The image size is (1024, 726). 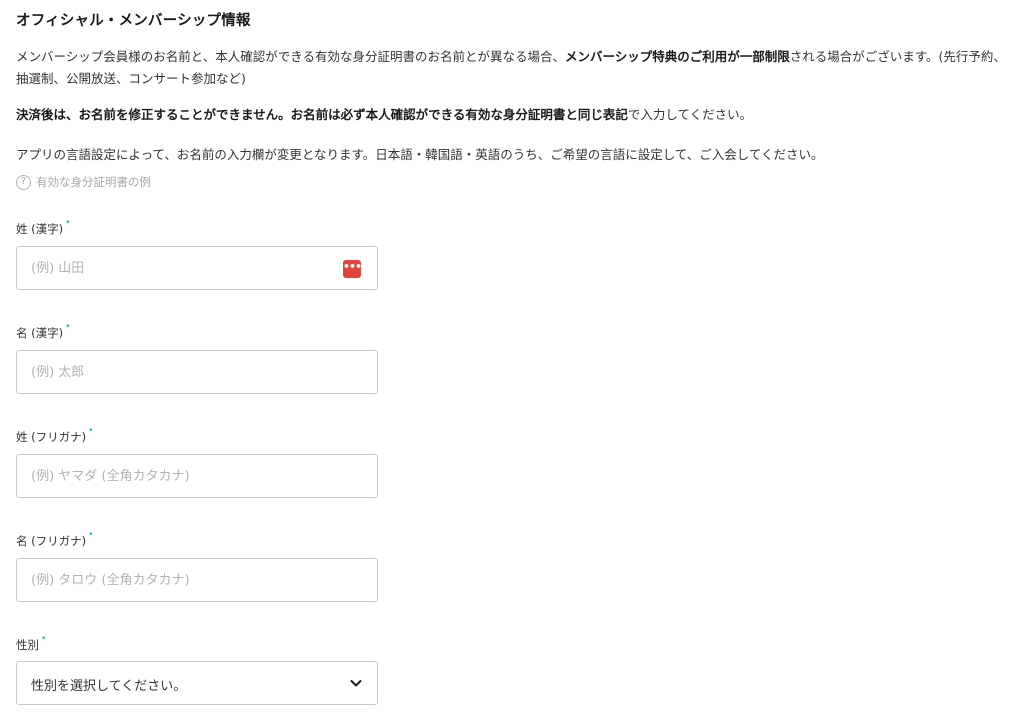 I want to click on last-name-kana-label: 姓 (フリガナ) •, so click(x=55, y=435).